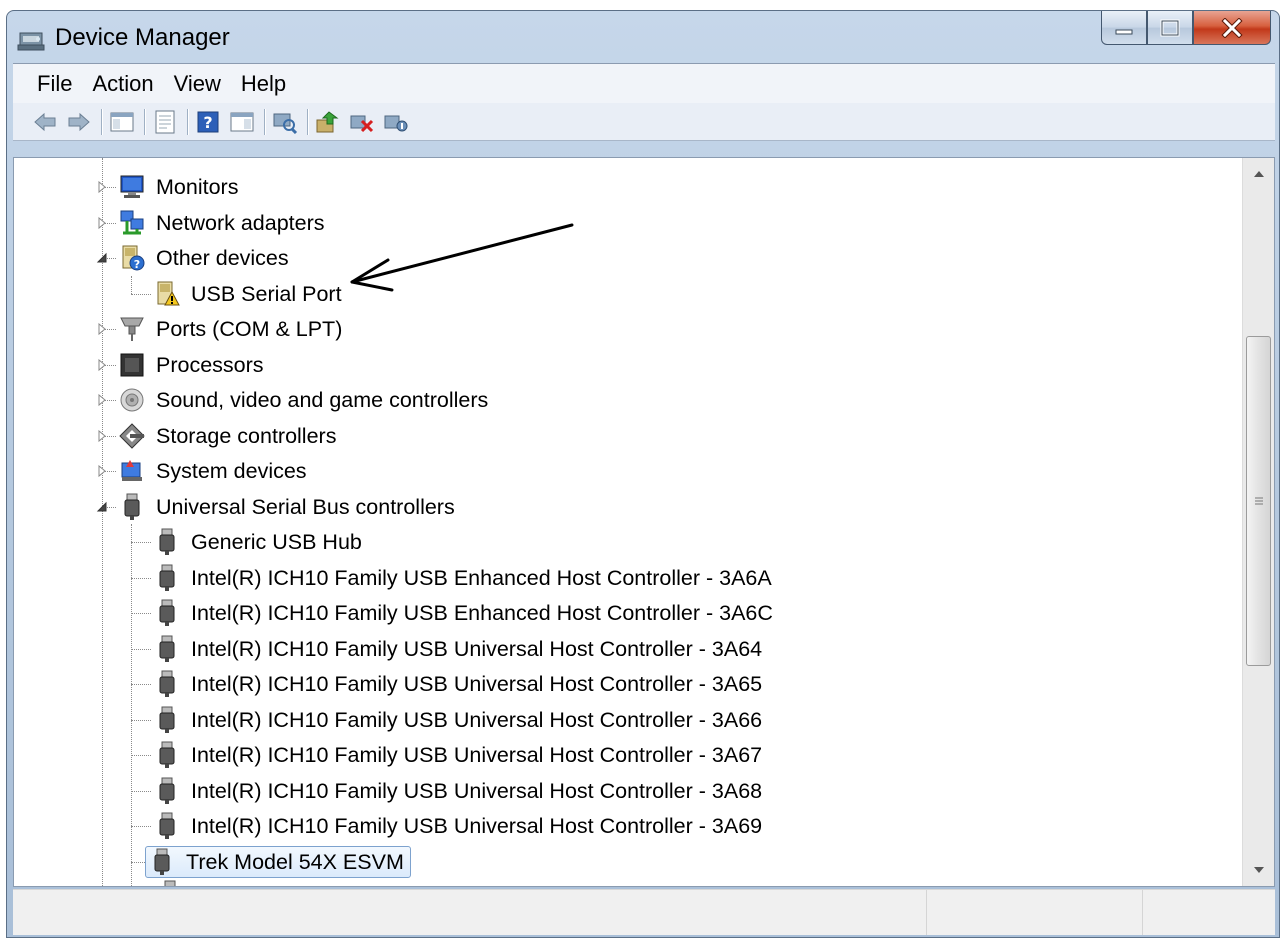  Describe the element at coordinates (263, 84) in the screenshot. I see `menu-help: Help` at that location.